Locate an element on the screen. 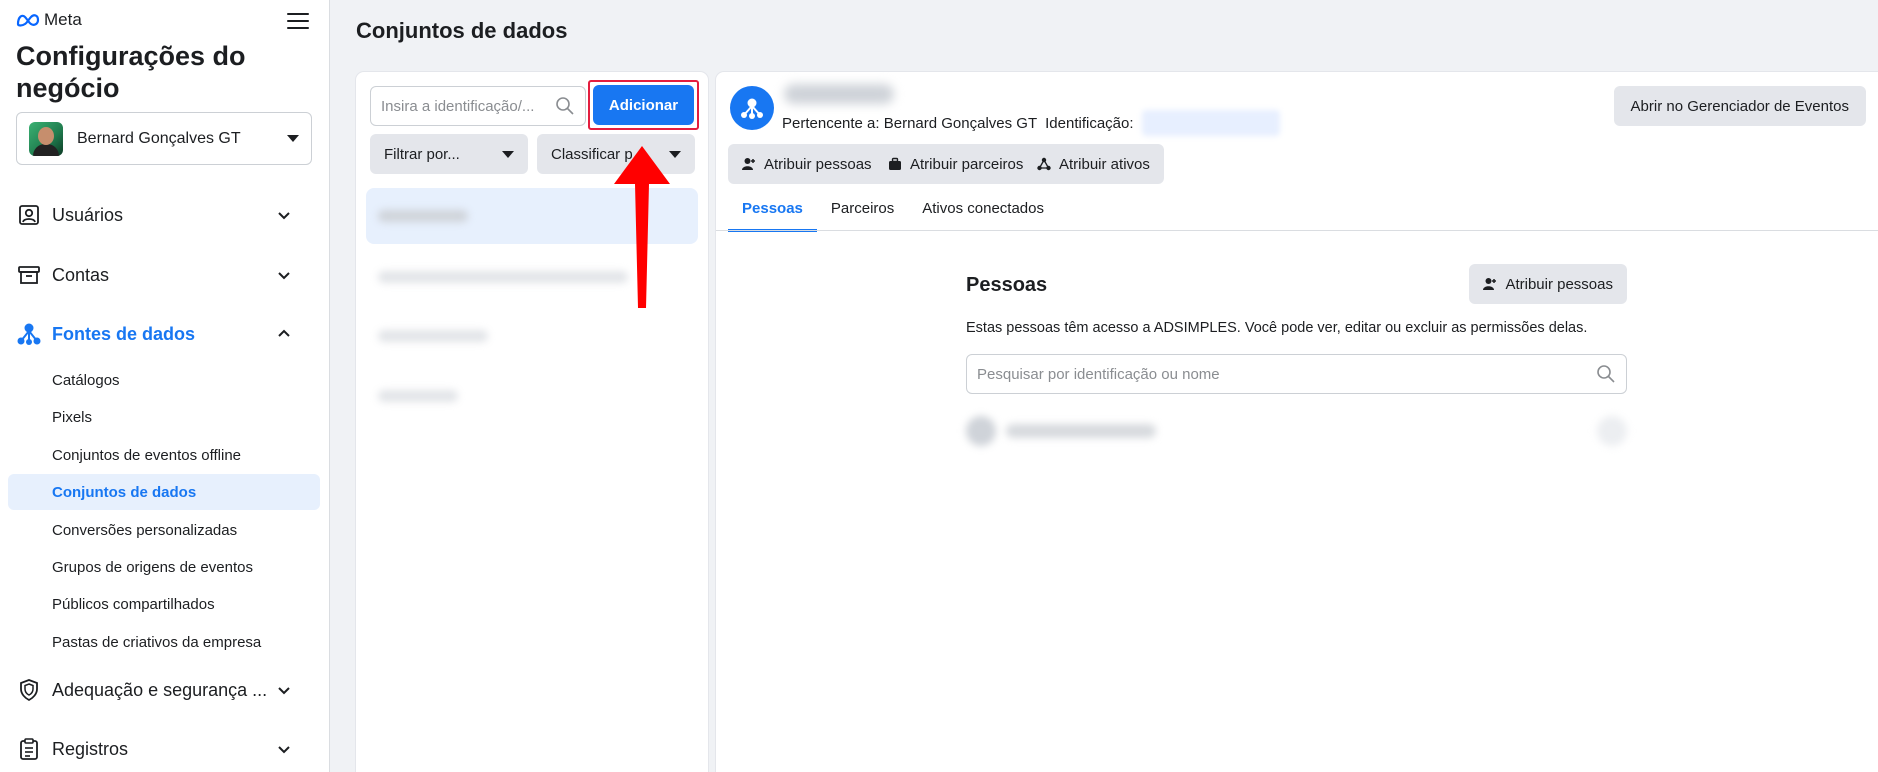 The height and width of the screenshot is (772, 1878). nav-label: Fontes de dados is located at coordinates (124, 333).